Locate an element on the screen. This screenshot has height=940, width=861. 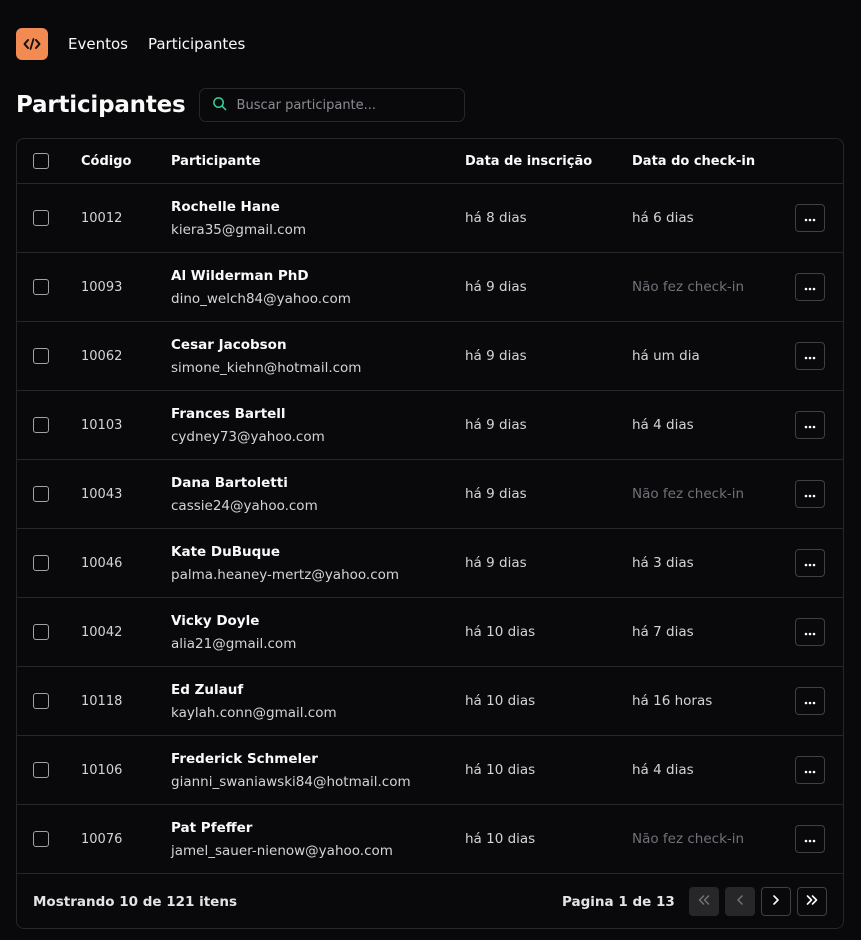
select-all-checkbox is located at coordinates (41, 161).